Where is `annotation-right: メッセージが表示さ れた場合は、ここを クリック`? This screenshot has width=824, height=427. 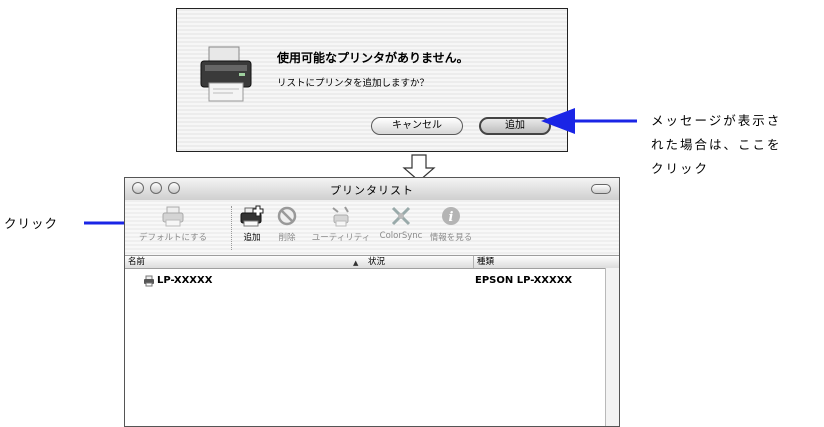 annotation-right: メッセージが表示さ れた場合は、ここを クリック is located at coordinates (735, 145).